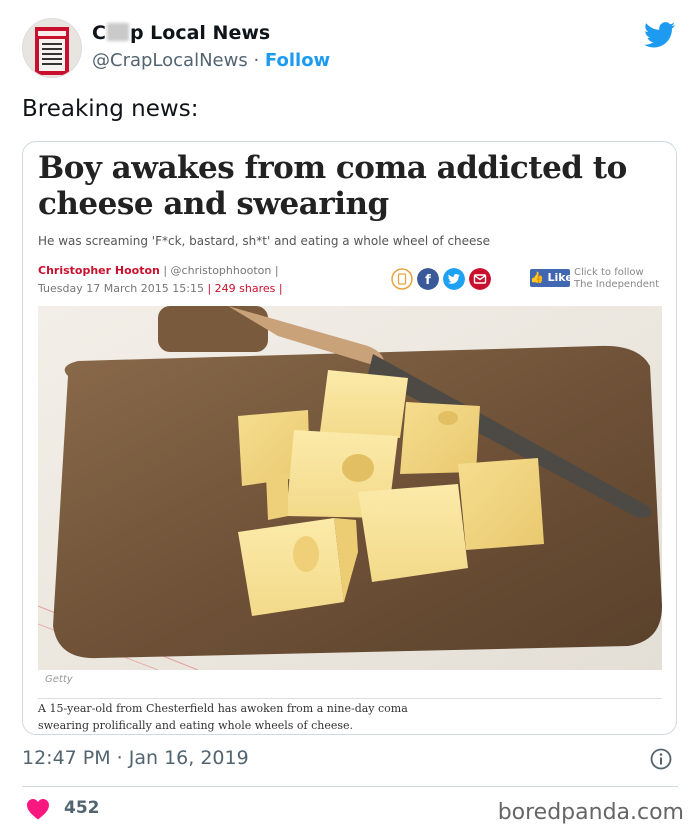 This screenshot has width=700, height=838. I want to click on follow-text-line2: The Independent, so click(617, 284).